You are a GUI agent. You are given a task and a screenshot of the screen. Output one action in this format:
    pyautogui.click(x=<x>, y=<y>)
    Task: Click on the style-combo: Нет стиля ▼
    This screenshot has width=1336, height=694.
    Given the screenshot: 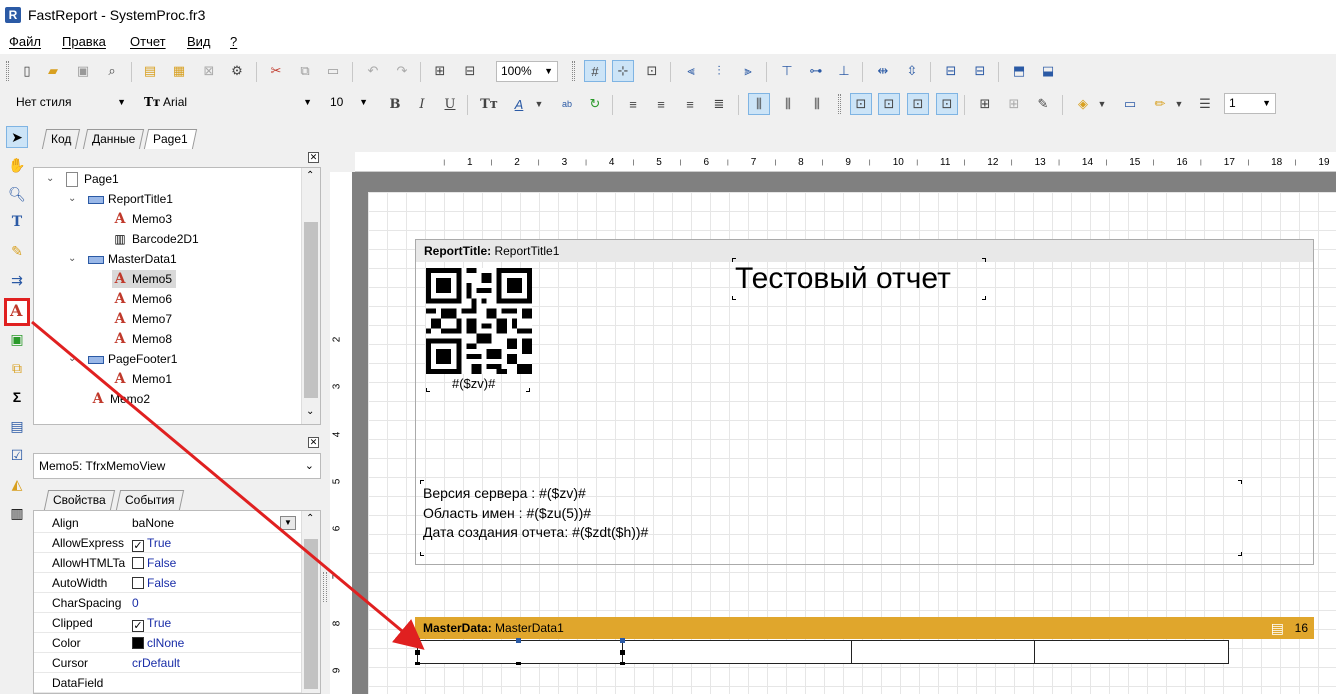 What is the action you would take?
    pyautogui.click(x=71, y=103)
    